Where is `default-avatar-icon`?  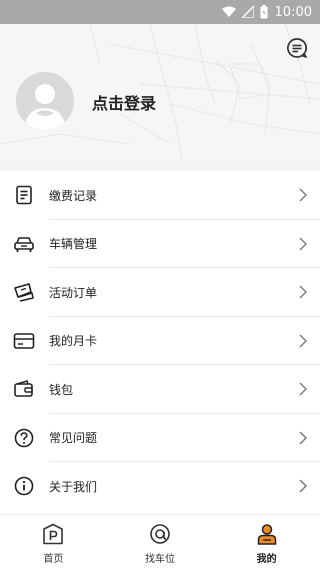
default-avatar-icon is located at coordinates (45, 101).